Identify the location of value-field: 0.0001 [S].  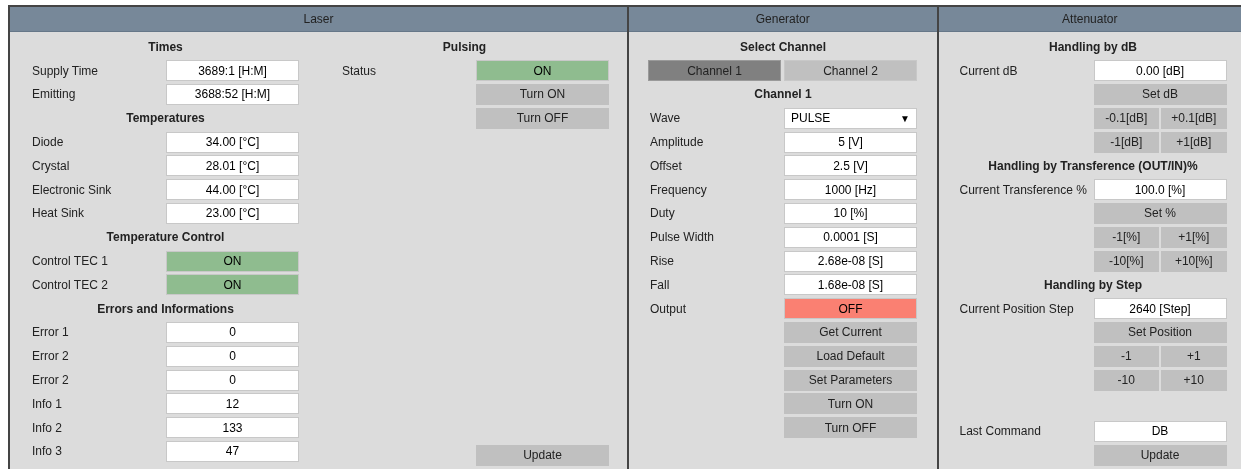
(850, 237).